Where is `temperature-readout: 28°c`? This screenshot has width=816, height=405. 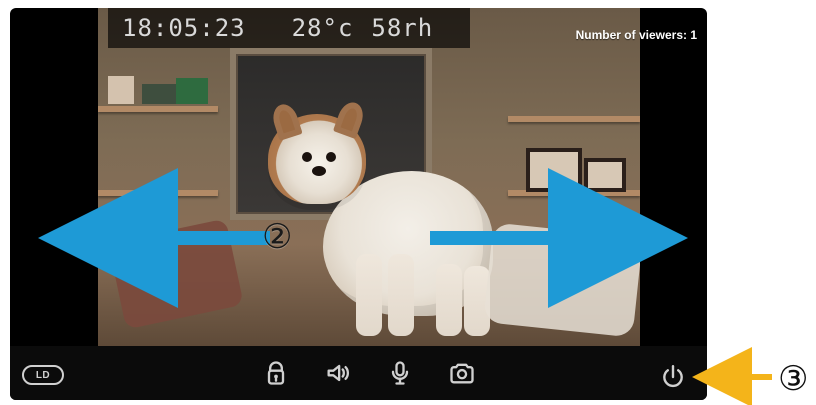 temperature-readout: 28°c is located at coordinates (322, 28).